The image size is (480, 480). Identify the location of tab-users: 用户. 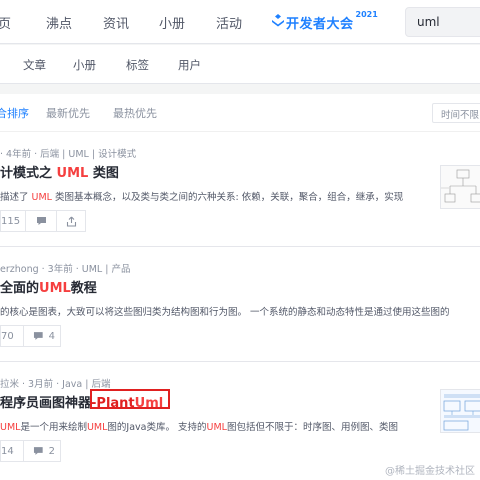
(189, 65).